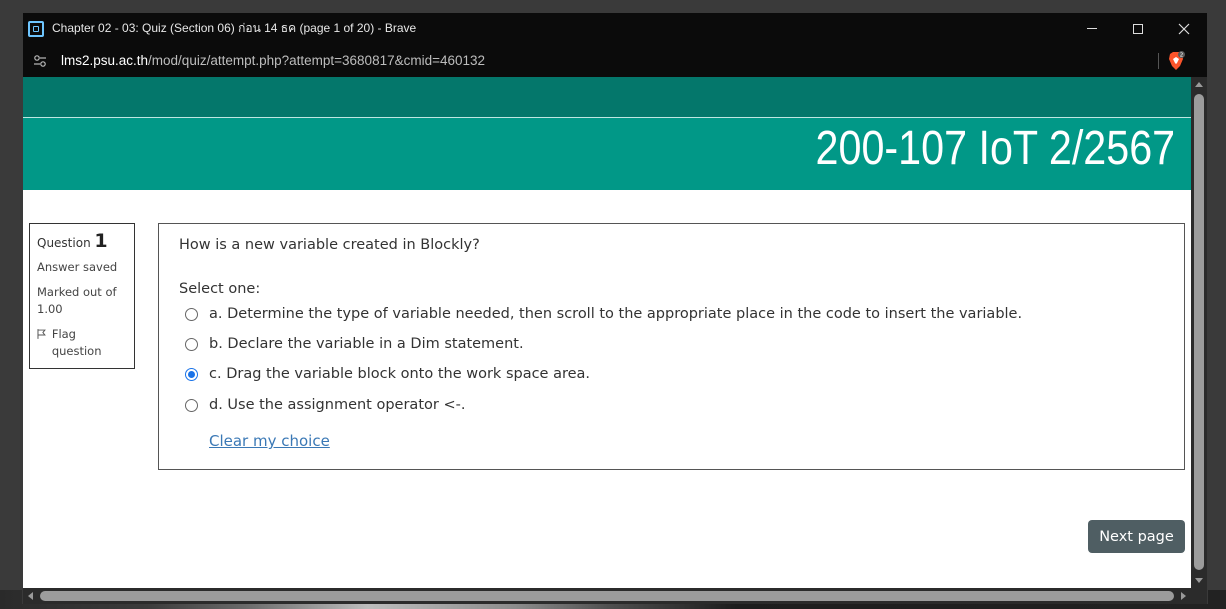 The image size is (1226, 609). I want to click on flag-icon, so click(41, 334).